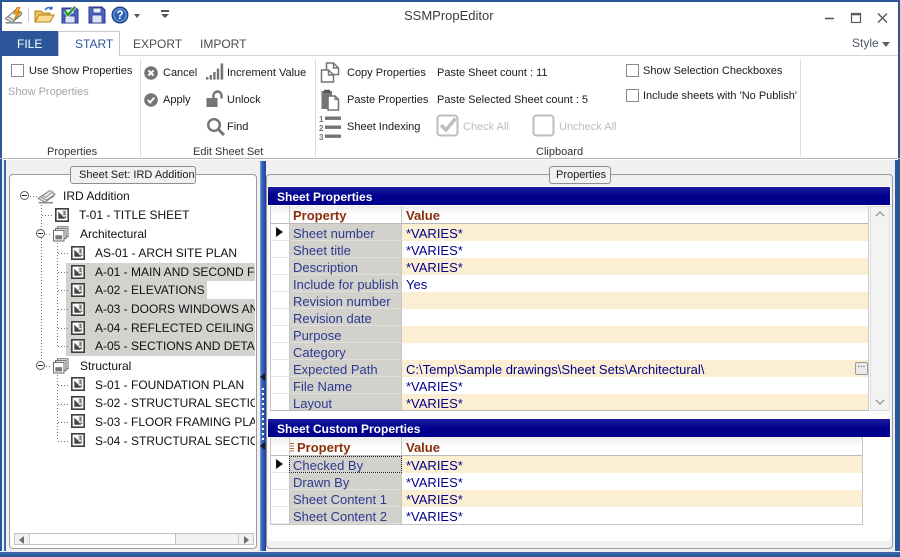 The height and width of the screenshot is (557, 900). I want to click on svg-text: 1, so click(321, 119).